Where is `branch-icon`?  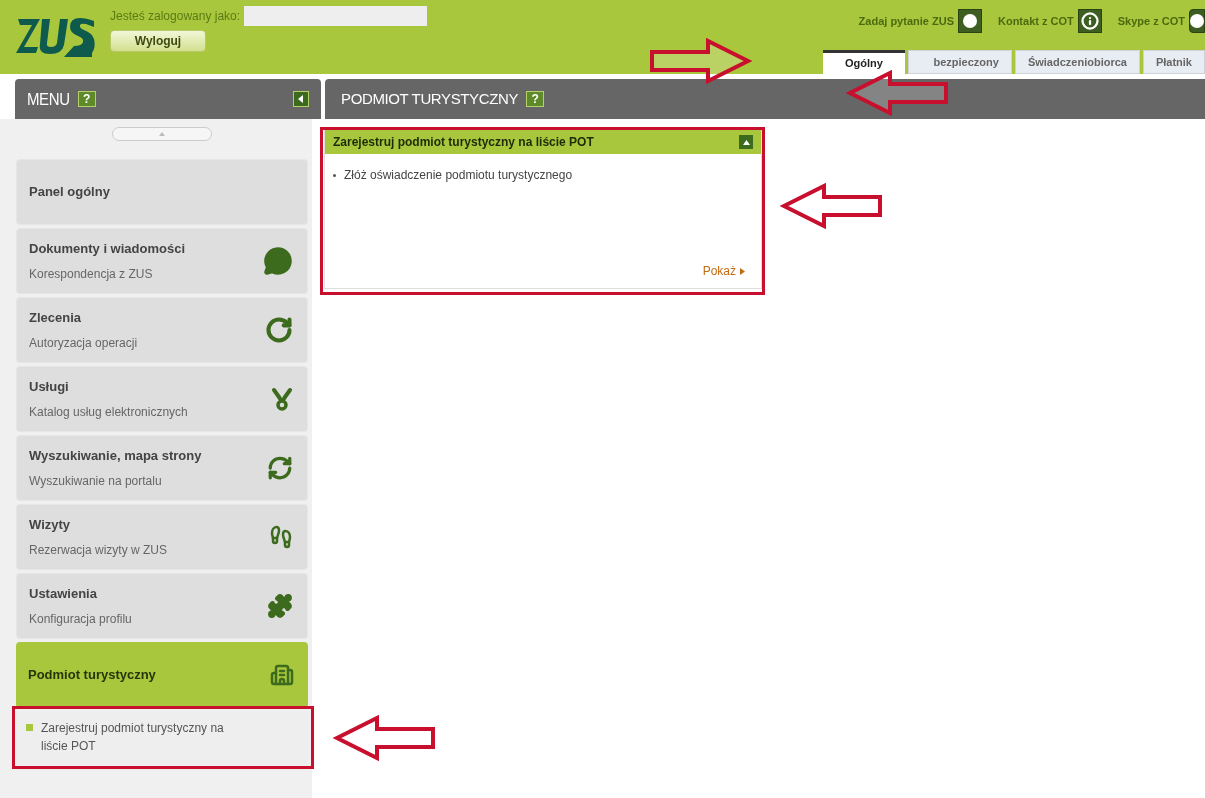
branch-icon is located at coordinates (282, 399).